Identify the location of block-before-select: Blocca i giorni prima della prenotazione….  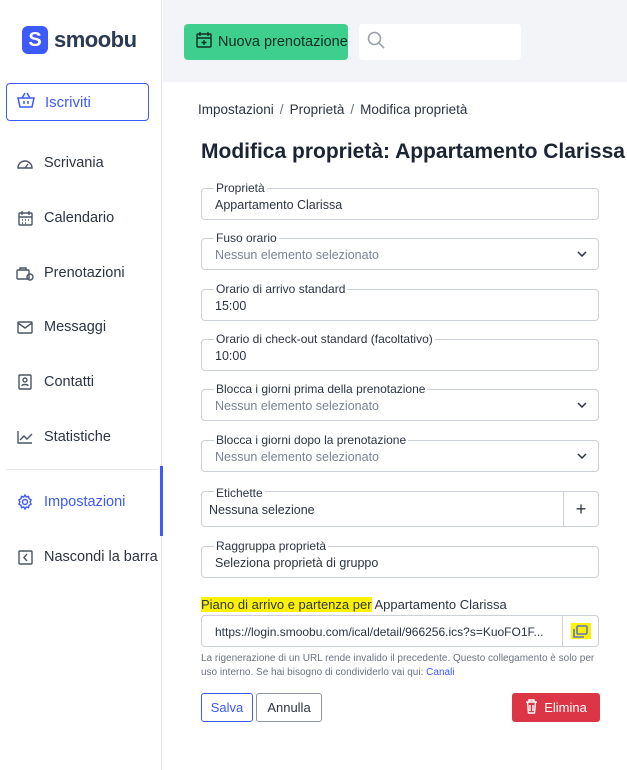
(400, 401).